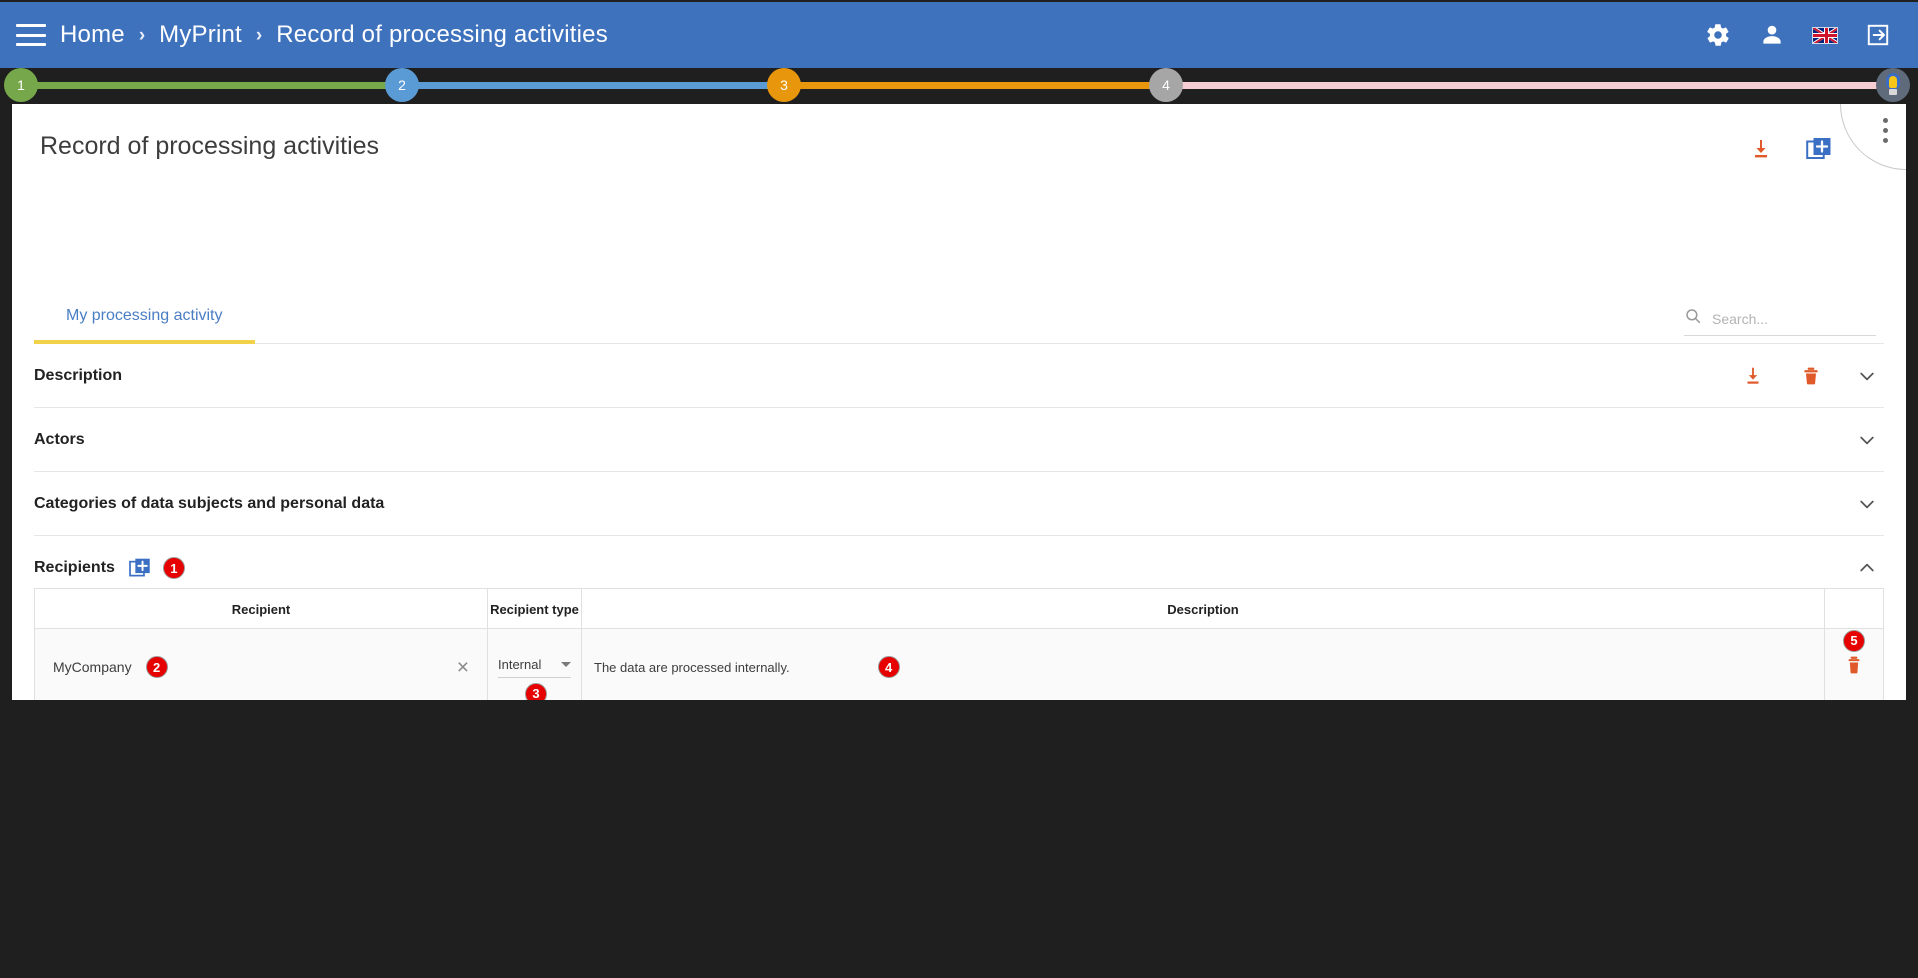  Describe the element at coordinates (1787, 318) in the screenshot. I see `search-input` at that location.